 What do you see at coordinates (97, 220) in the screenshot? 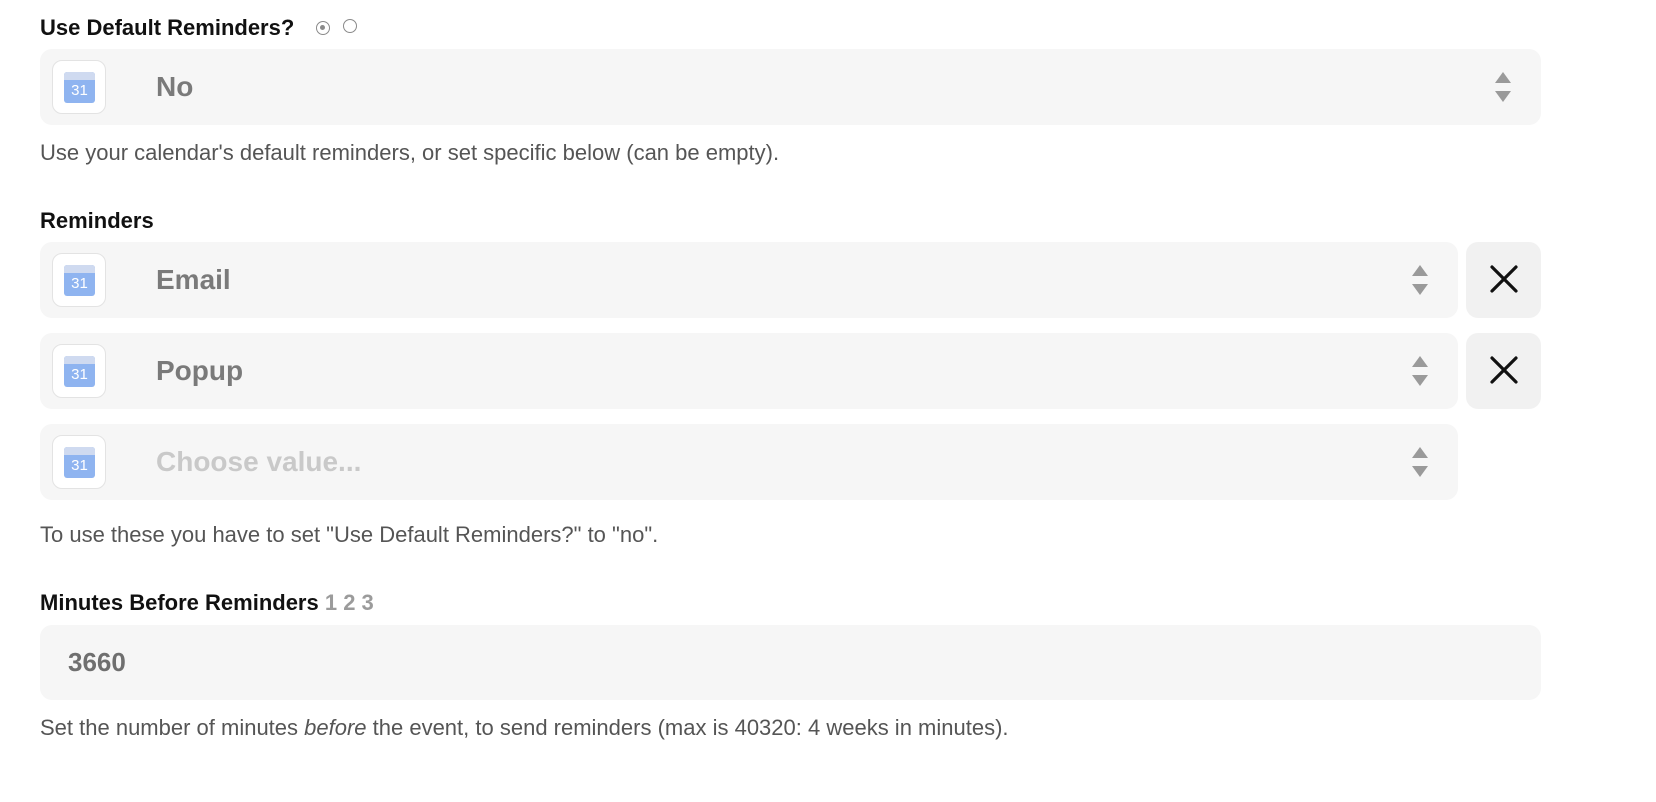
I see `reminders-label: Reminders` at bounding box center [97, 220].